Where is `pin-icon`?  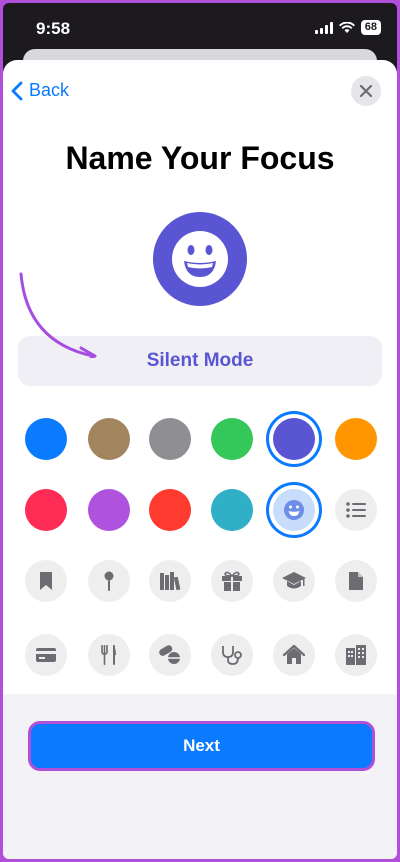 pin-icon is located at coordinates (109, 581).